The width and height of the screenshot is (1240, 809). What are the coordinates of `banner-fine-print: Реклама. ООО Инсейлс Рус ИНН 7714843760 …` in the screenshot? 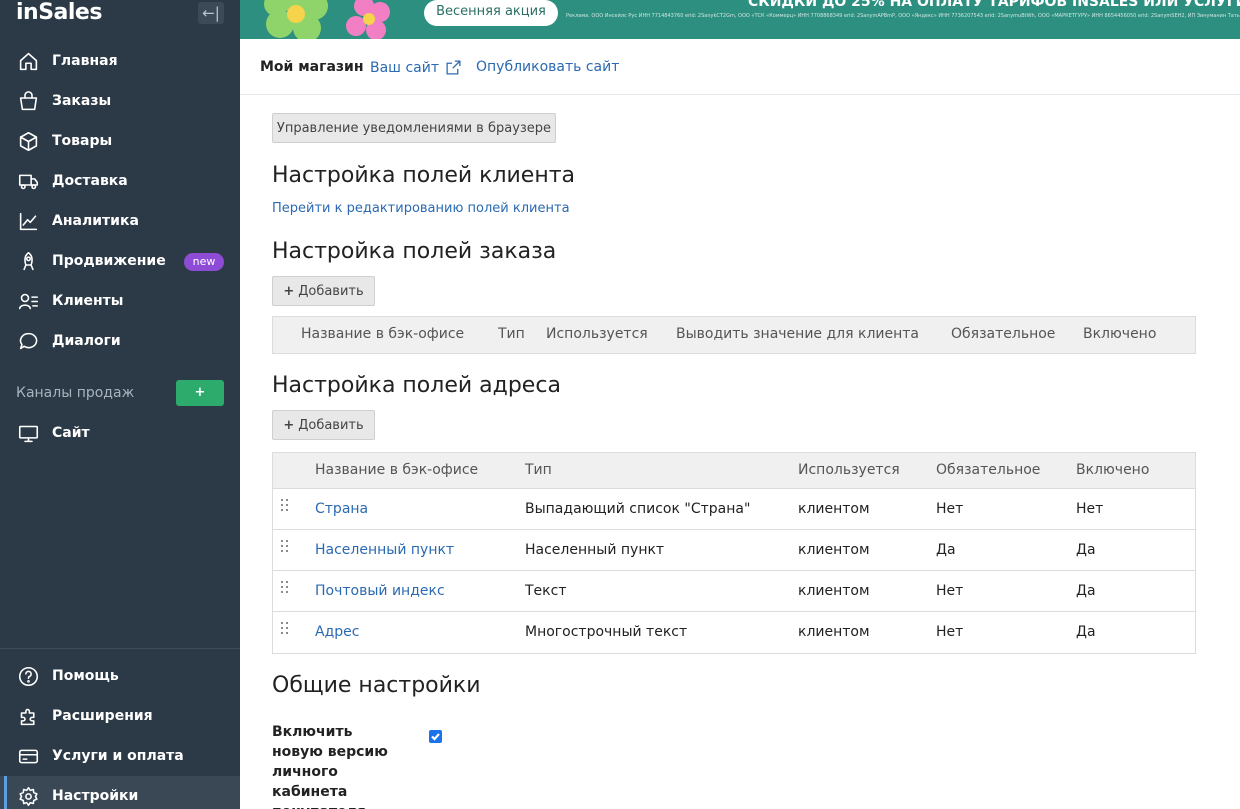 It's located at (903, 16).